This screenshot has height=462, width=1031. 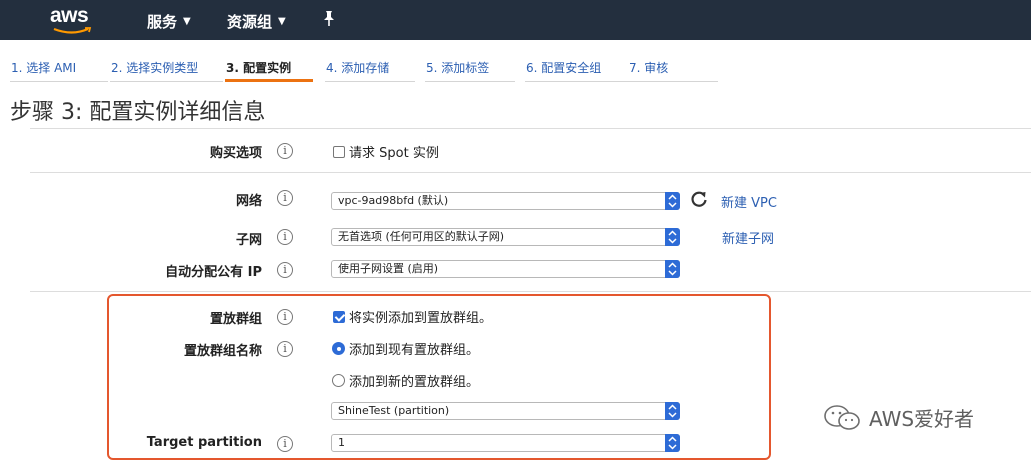 I want to click on purchase-option-label: 购买选项, so click(x=235, y=153).